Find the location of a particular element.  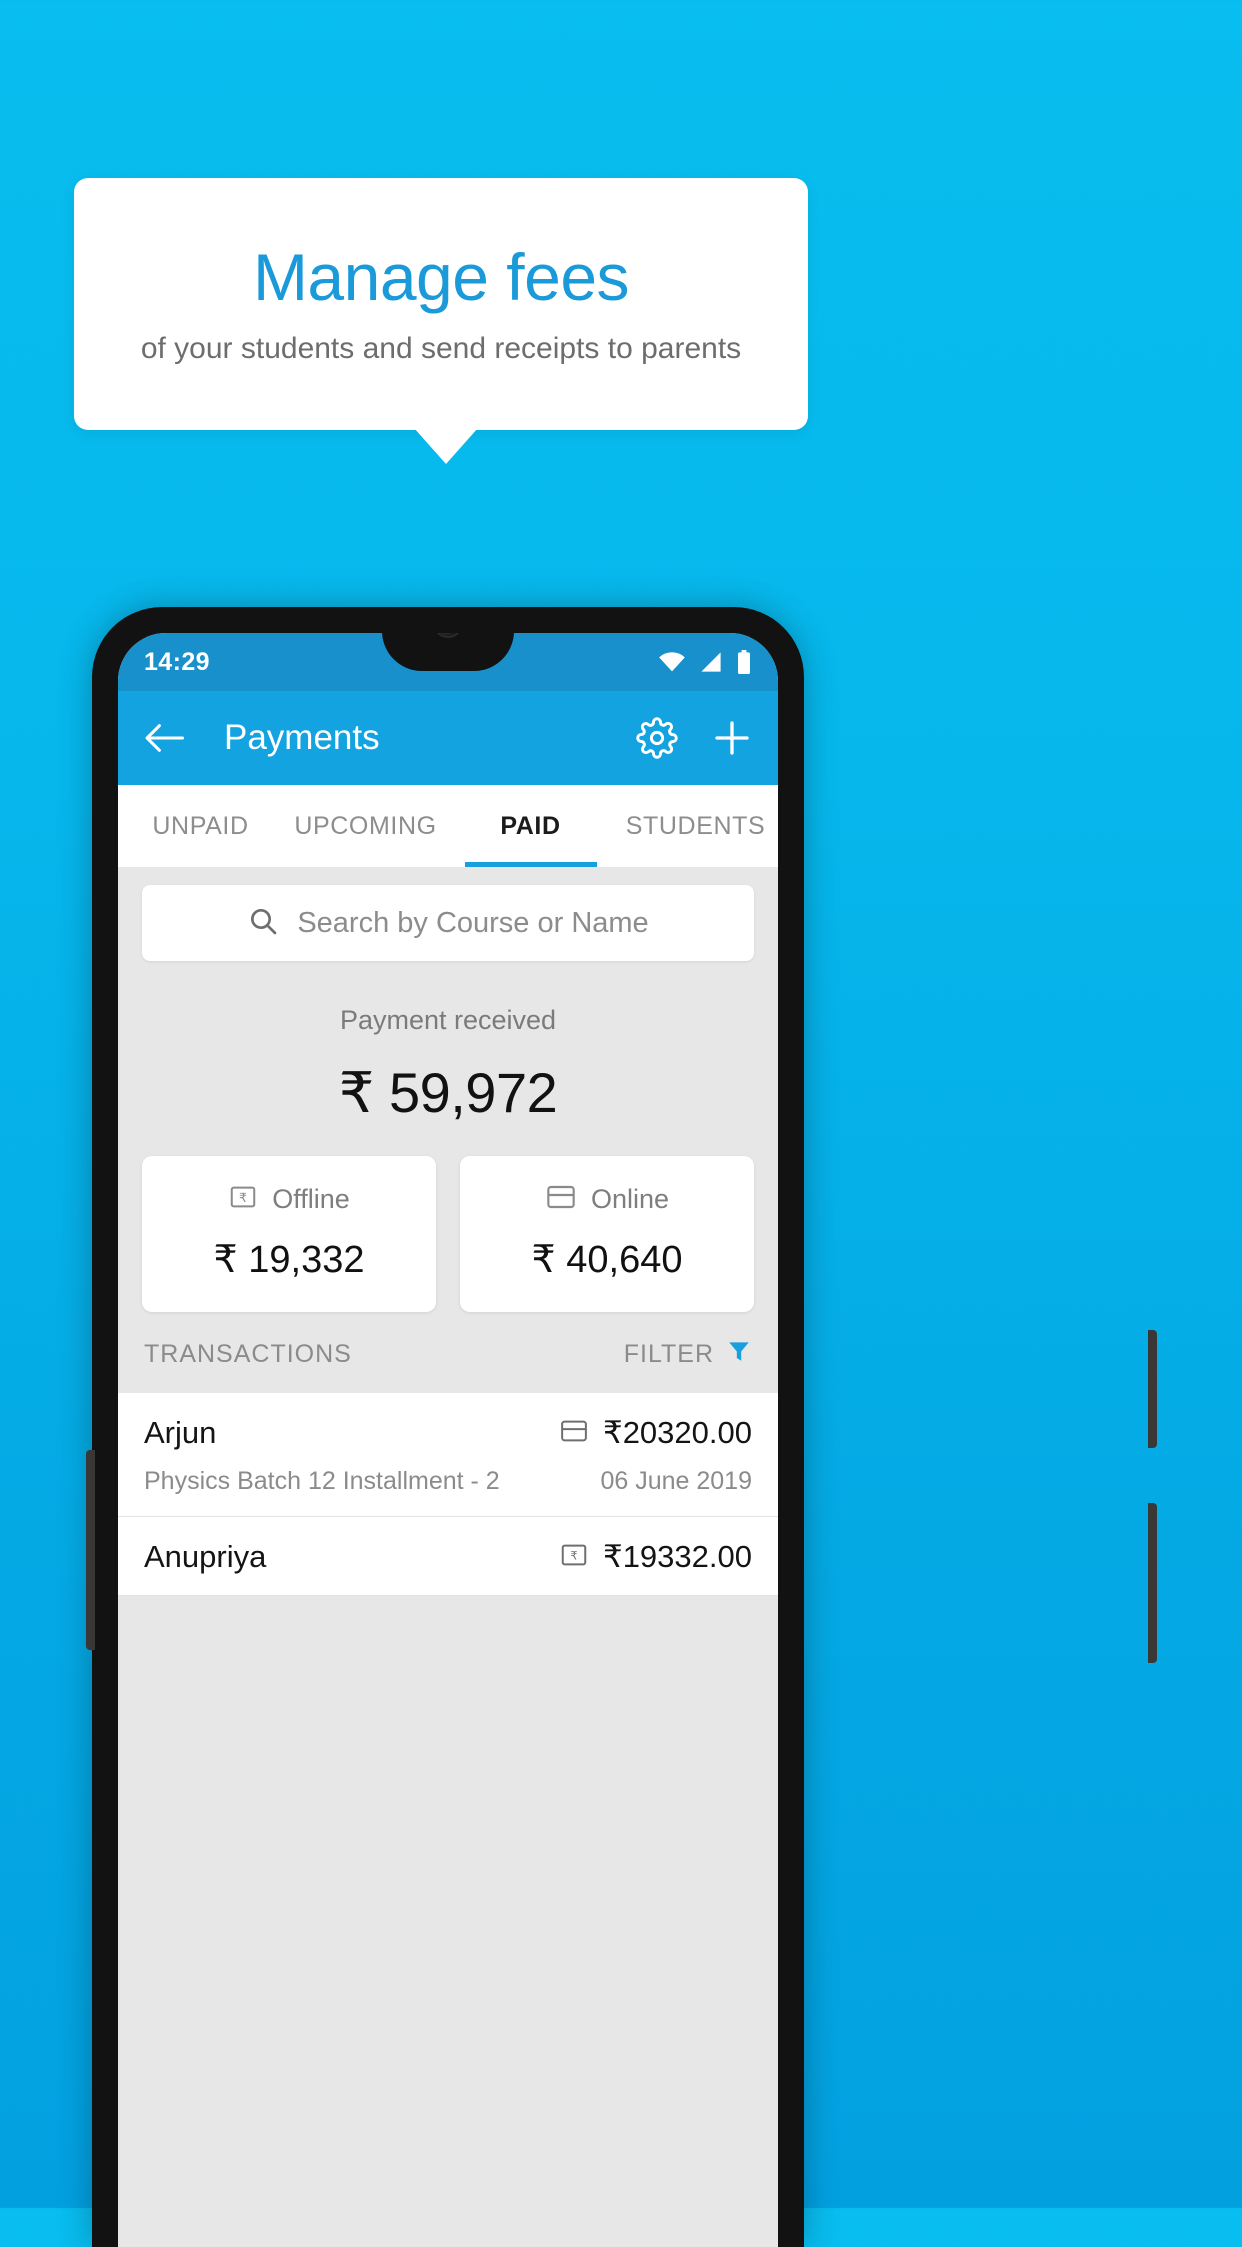

summary-label: Payment received is located at coordinates (448, 1020).